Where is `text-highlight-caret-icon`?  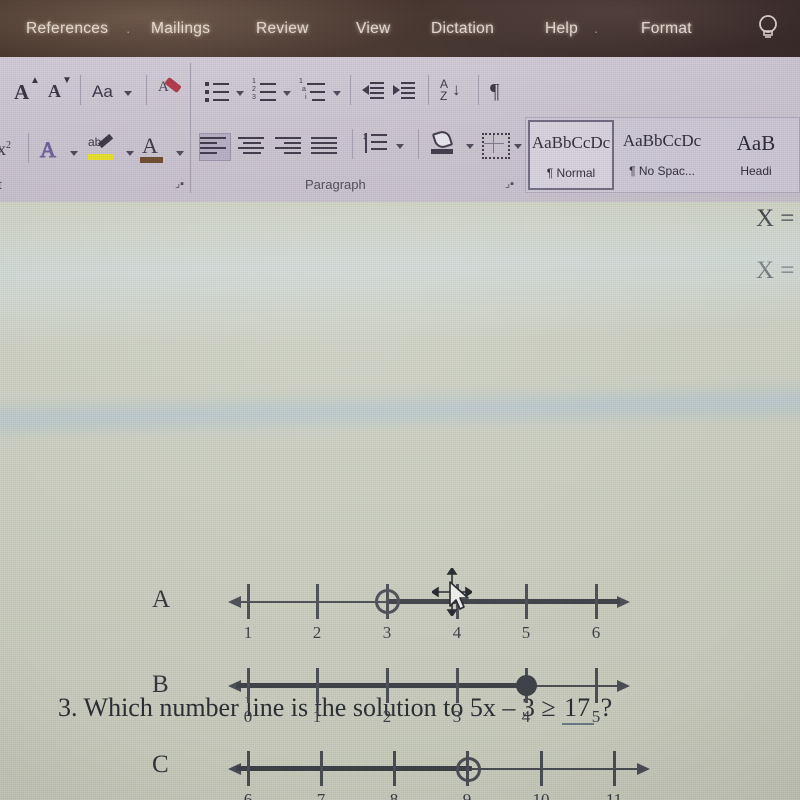 text-highlight-caret-icon is located at coordinates (130, 153).